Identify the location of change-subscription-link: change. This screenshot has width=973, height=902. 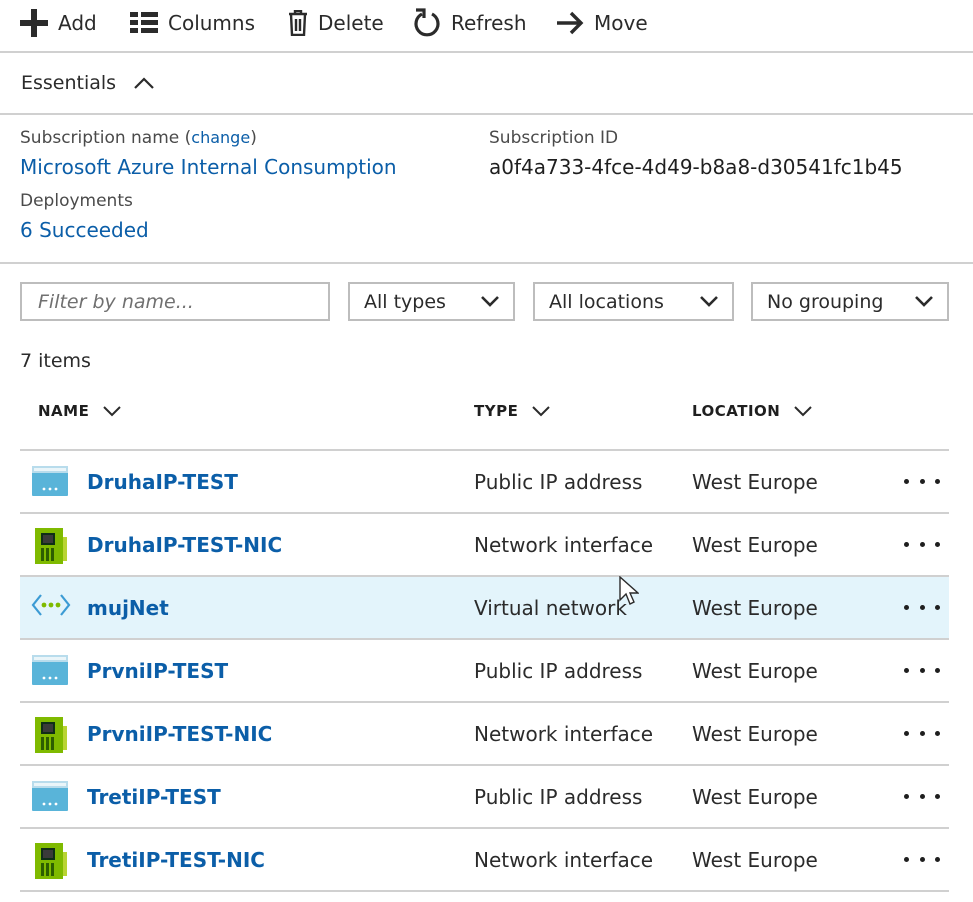
(220, 137).